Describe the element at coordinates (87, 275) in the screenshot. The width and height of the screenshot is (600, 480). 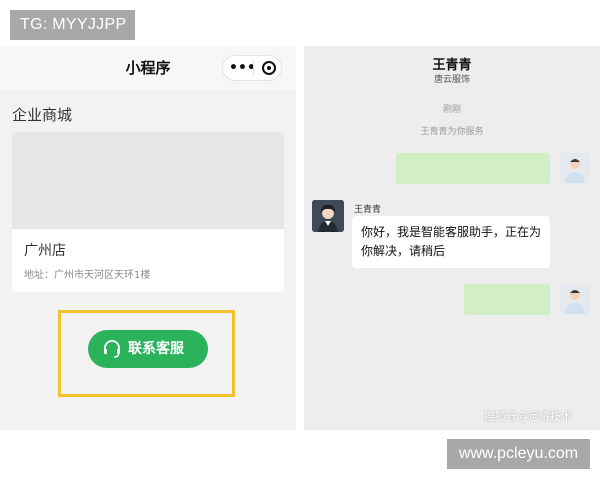
I see `store-address: 地址：广州市天河区天环1楼` at that location.